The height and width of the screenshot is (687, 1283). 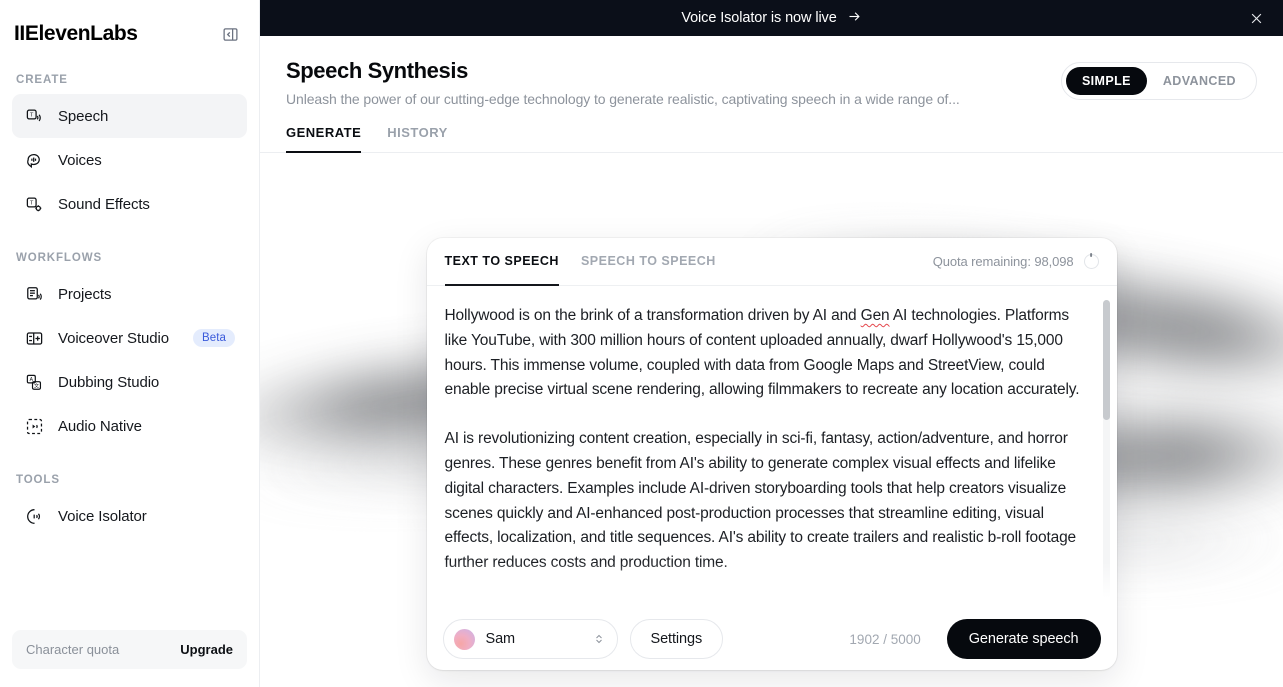 What do you see at coordinates (109, 382) in the screenshot?
I see `sidebar-item-label: Dubbing Studio` at bounding box center [109, 382].